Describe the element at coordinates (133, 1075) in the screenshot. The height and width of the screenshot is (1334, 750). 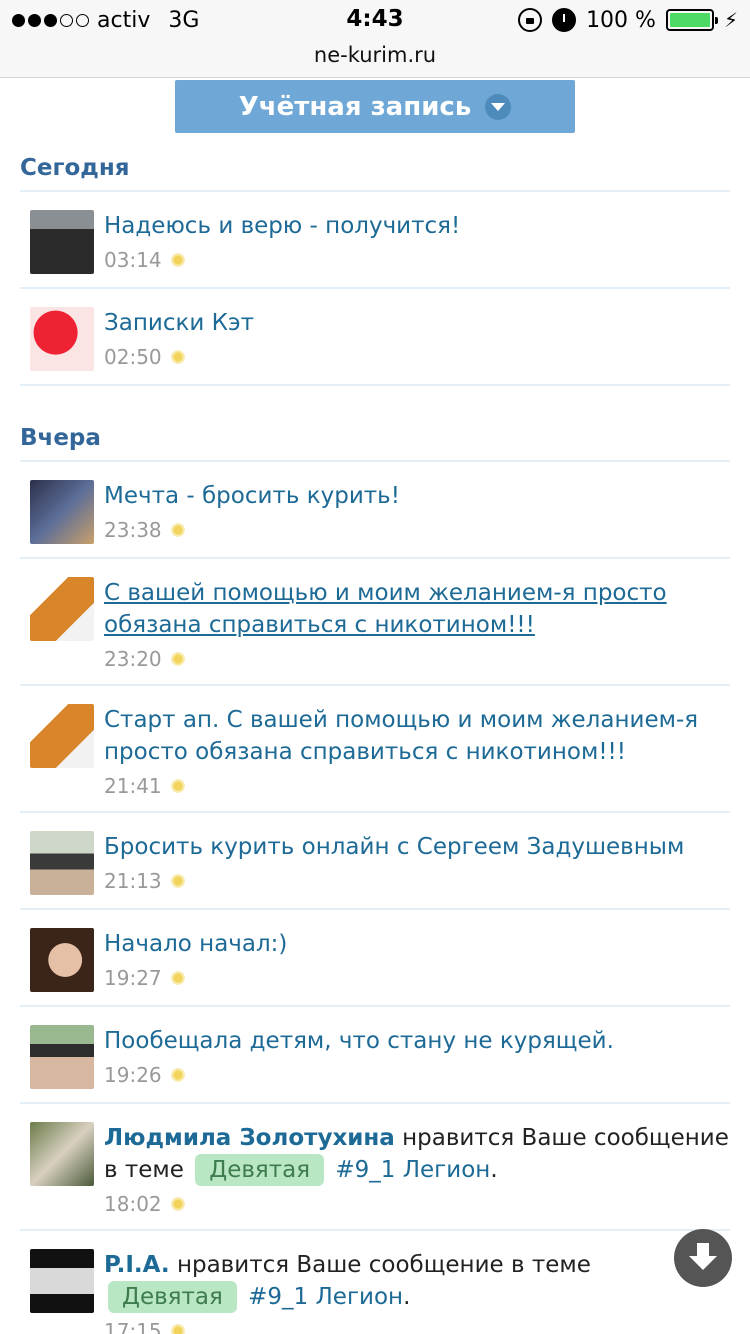
I see `item-time: 19:26` at that location.